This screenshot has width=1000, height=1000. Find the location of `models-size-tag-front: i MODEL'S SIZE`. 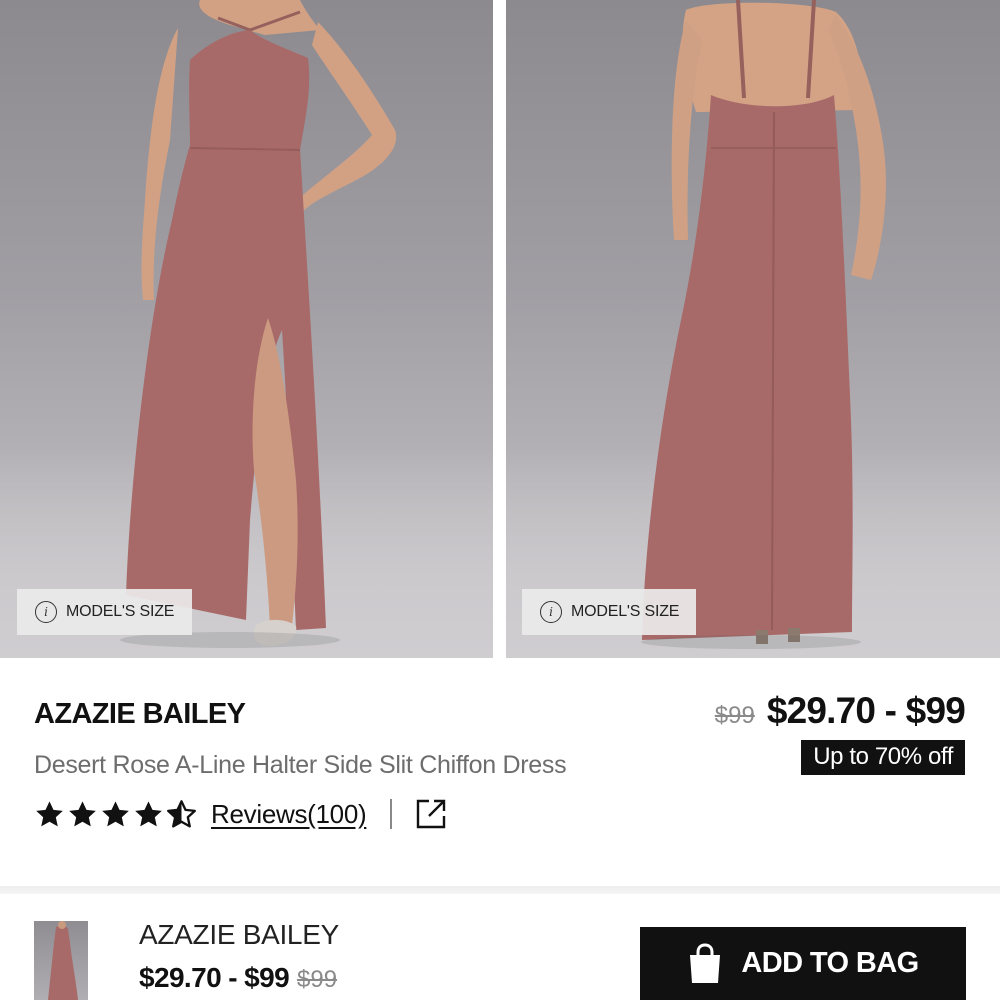

models-size-tag-front: i MODEL'S SIZE is located at coordinates (104, 612).